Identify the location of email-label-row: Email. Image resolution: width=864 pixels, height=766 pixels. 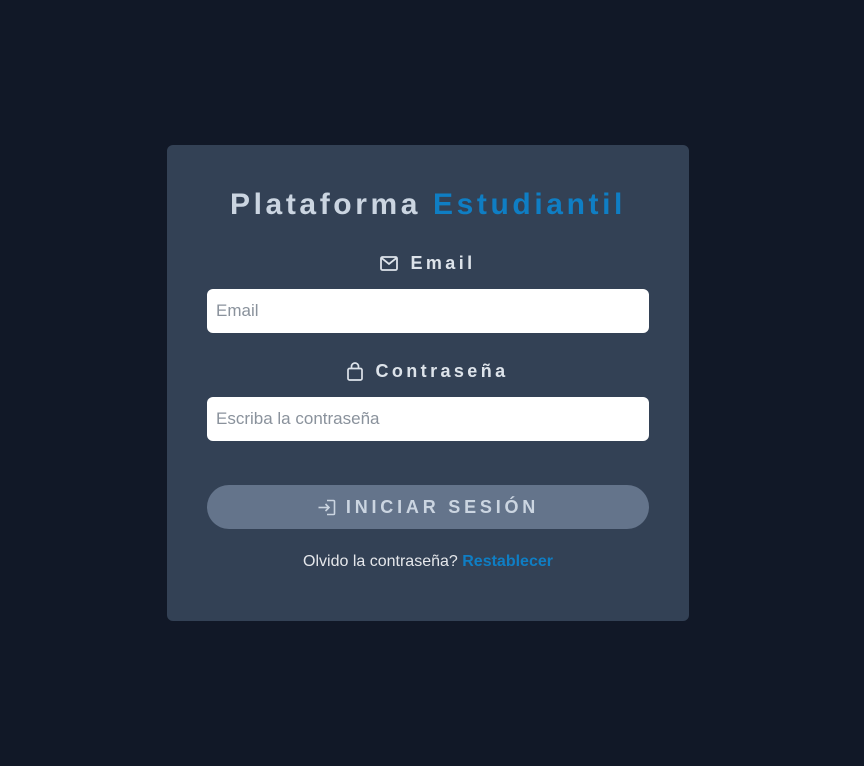
(428, 263).